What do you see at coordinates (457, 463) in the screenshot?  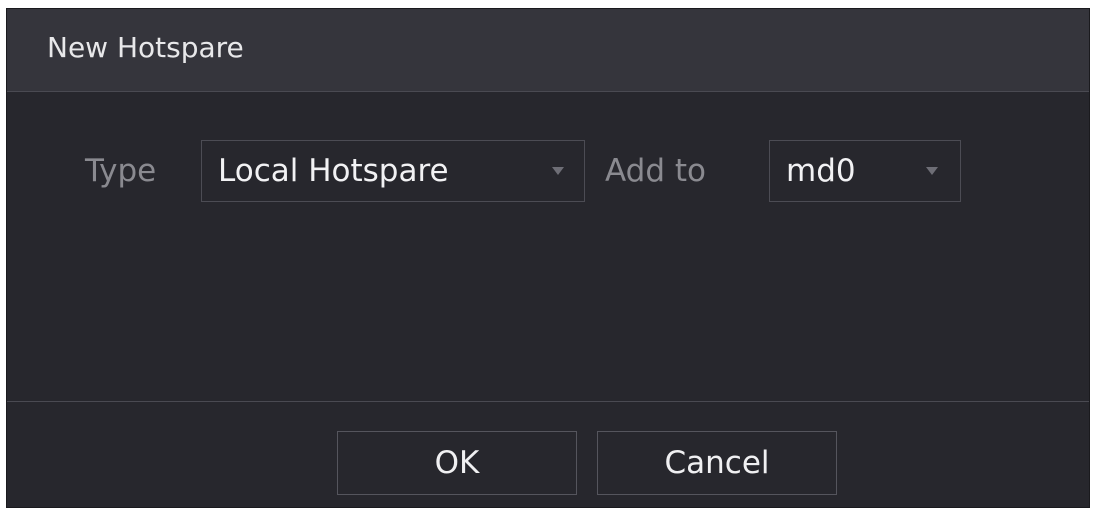 I see `ok-button: OK` at bounding box center [457, 463].